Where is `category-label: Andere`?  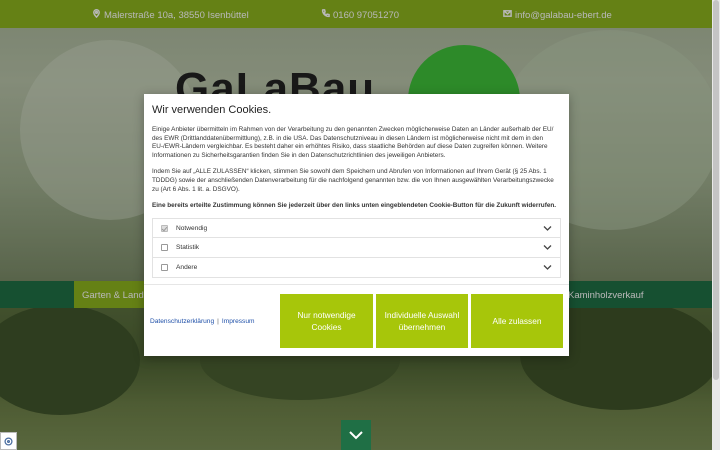 category-label: Andere is located at coordinates (187, 267).